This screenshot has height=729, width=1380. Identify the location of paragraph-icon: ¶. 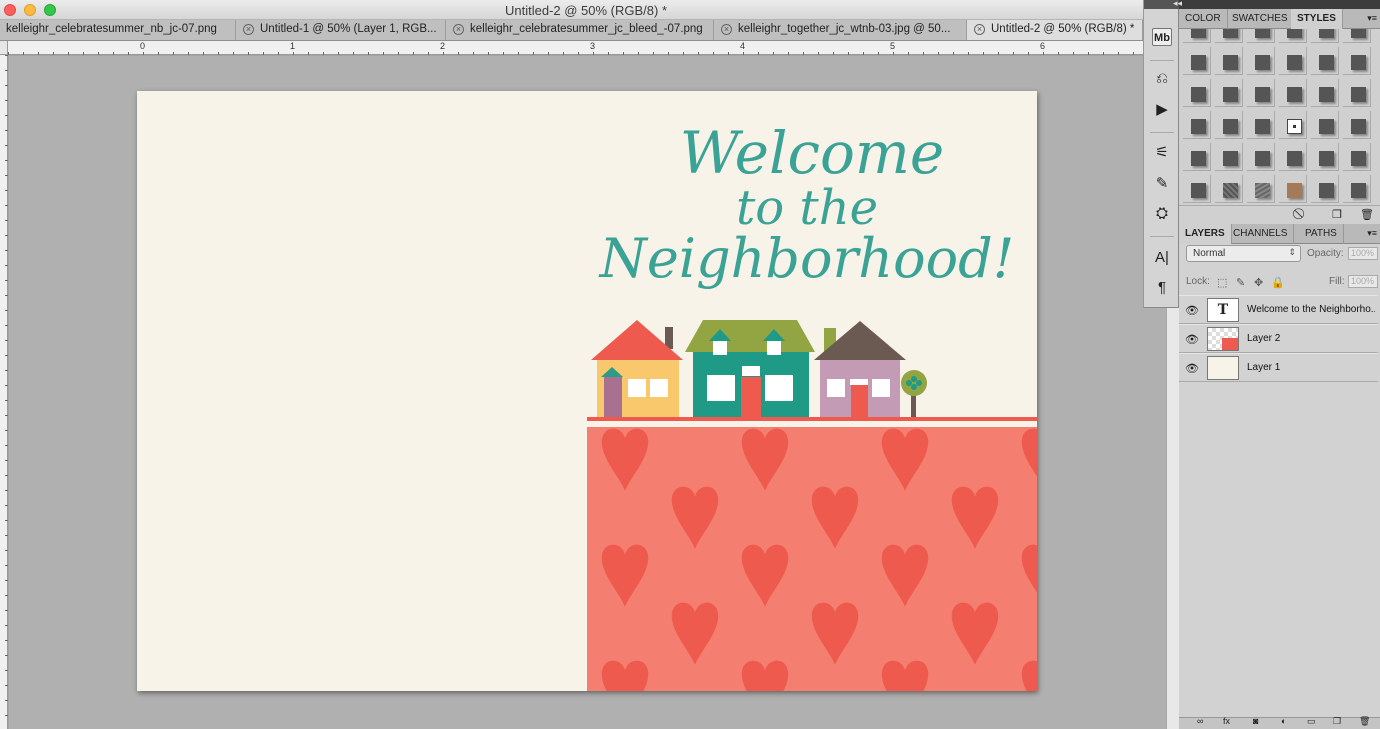
(1162, 288).